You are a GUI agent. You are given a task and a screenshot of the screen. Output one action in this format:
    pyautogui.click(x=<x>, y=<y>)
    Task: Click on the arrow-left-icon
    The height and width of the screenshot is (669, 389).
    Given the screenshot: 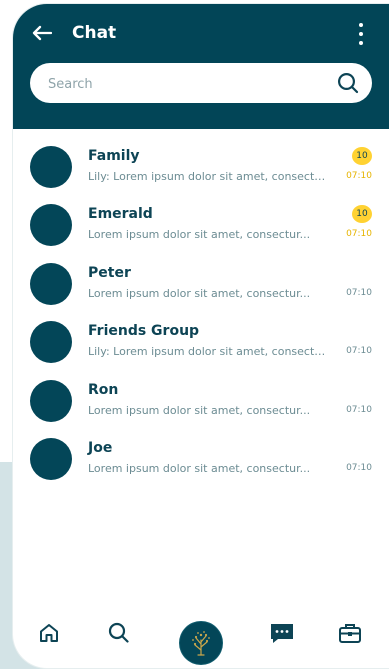 What is the action you would take?
    pyautogui.click(x=42, y=33)
    